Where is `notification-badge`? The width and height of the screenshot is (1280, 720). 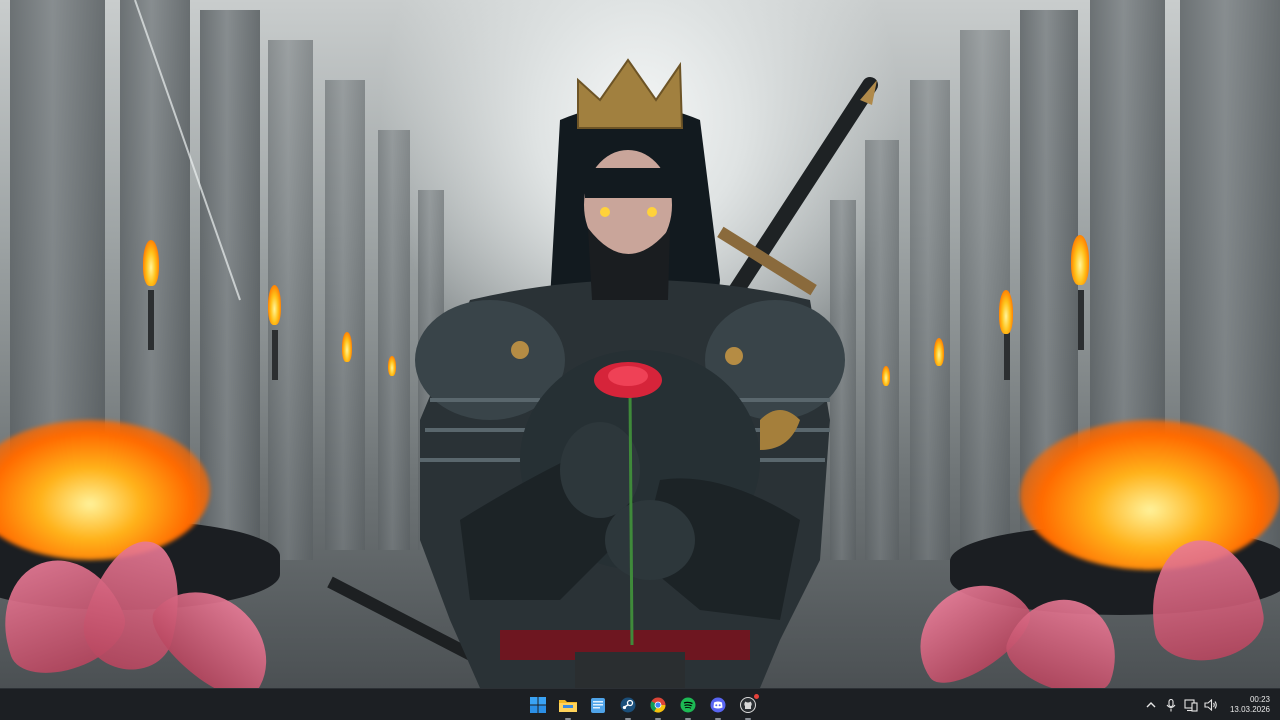
notification-badge is located at coordinates (756, 696).